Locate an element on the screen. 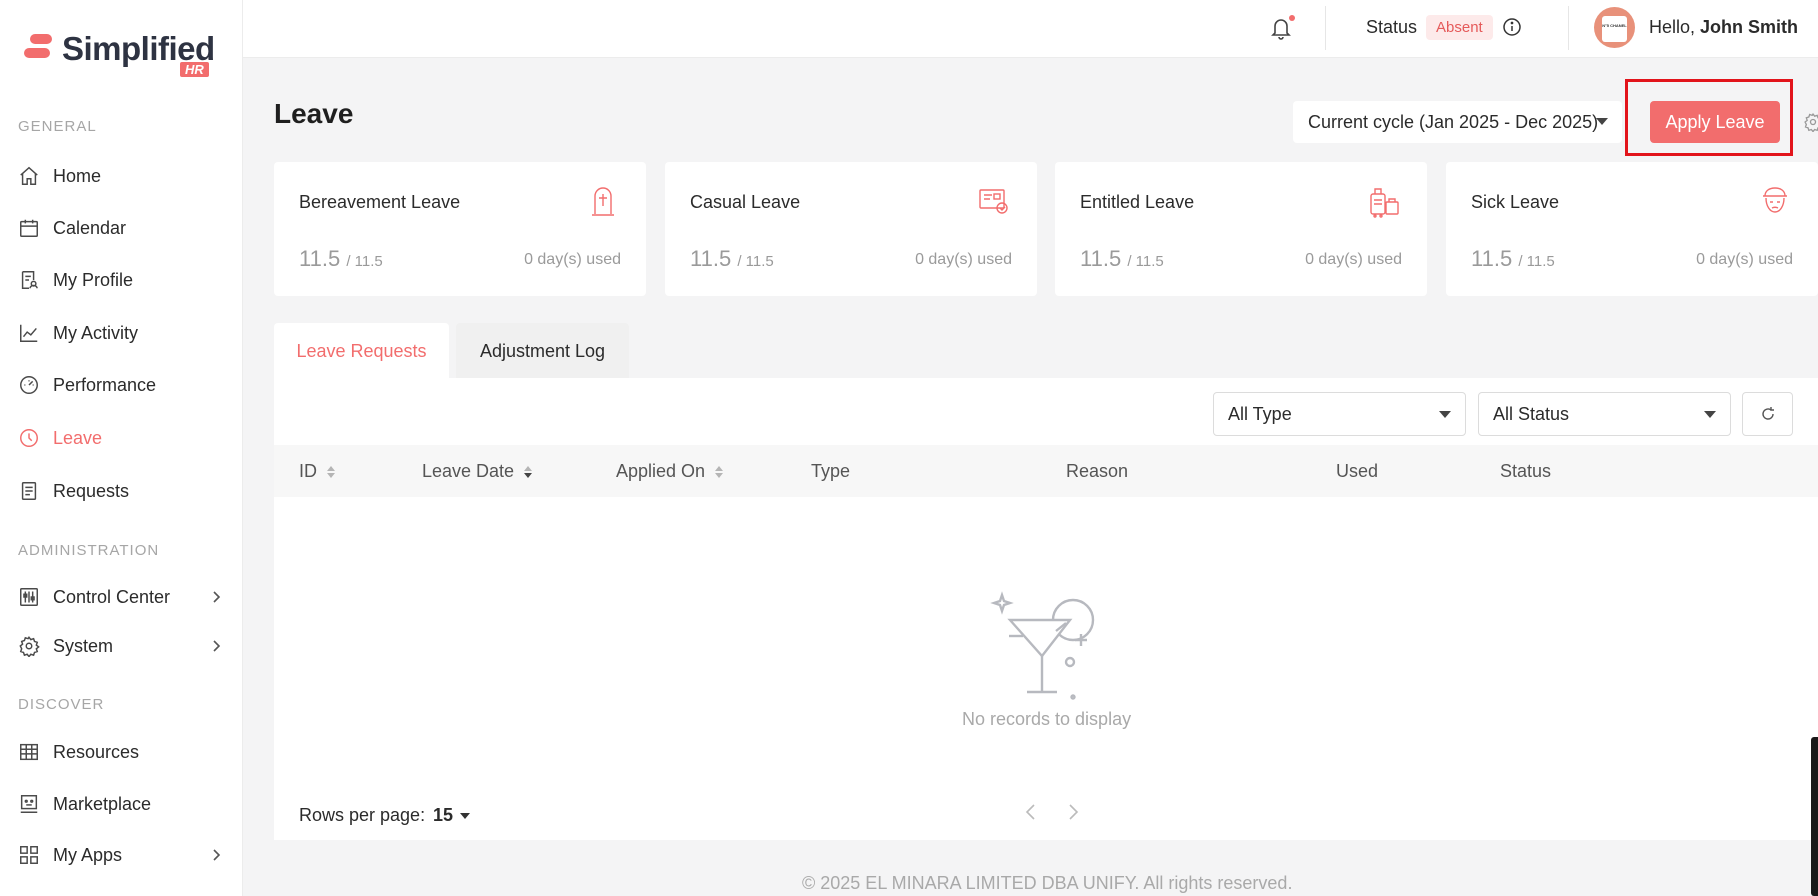  column-header-used: Used is located at coordinates (1357, 471).